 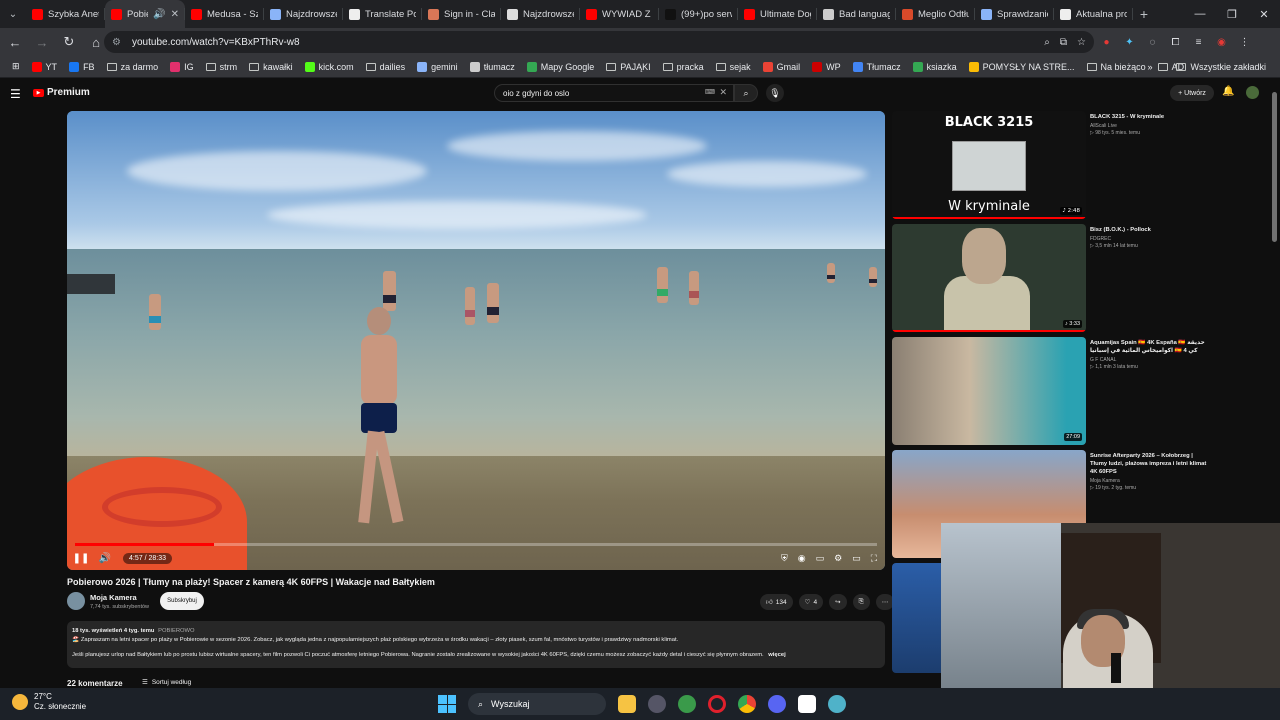 I want to click on pause-icon: ❚❚, so click(x=81, y=559).